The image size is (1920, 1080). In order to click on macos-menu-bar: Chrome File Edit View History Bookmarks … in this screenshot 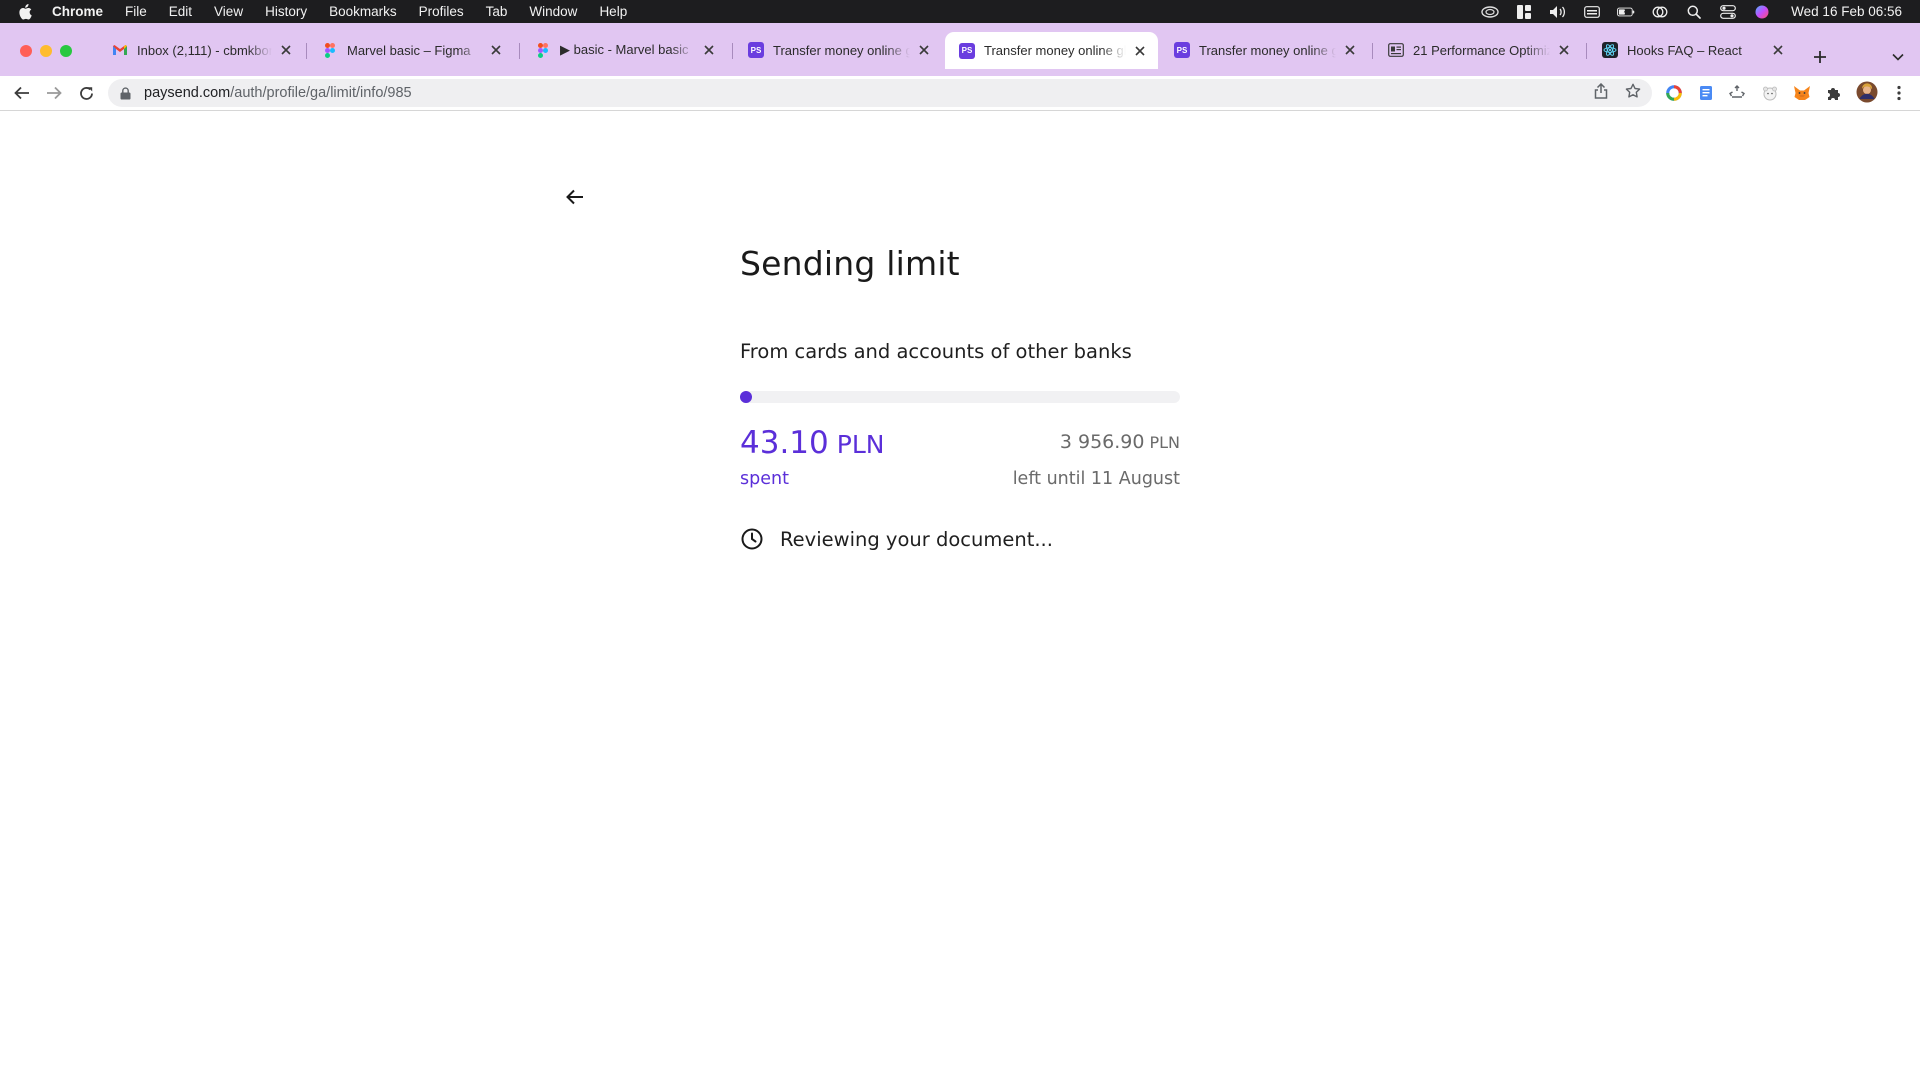, I will do `click(960, 11)`.